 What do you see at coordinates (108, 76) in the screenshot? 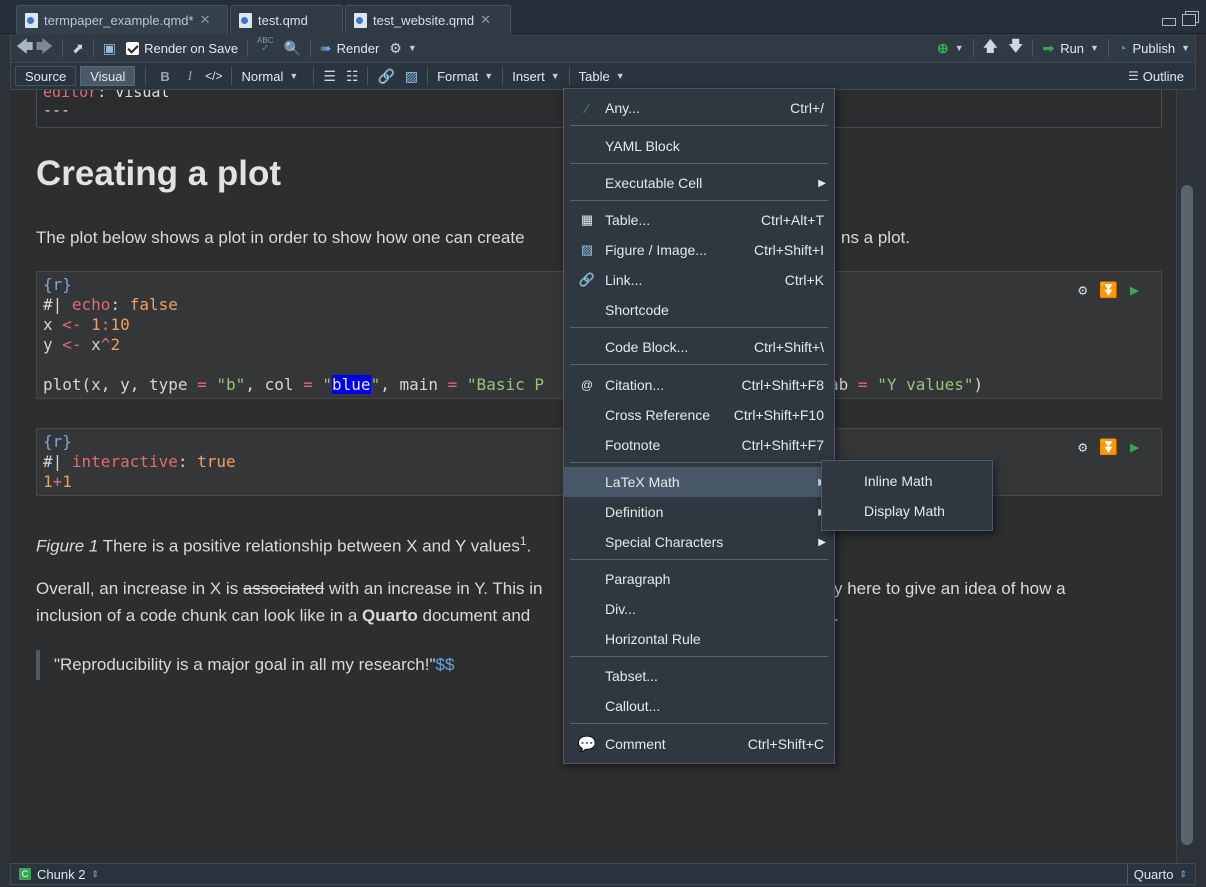
I see `visual-mode-button: Visual` at bounding box center [108, 76].